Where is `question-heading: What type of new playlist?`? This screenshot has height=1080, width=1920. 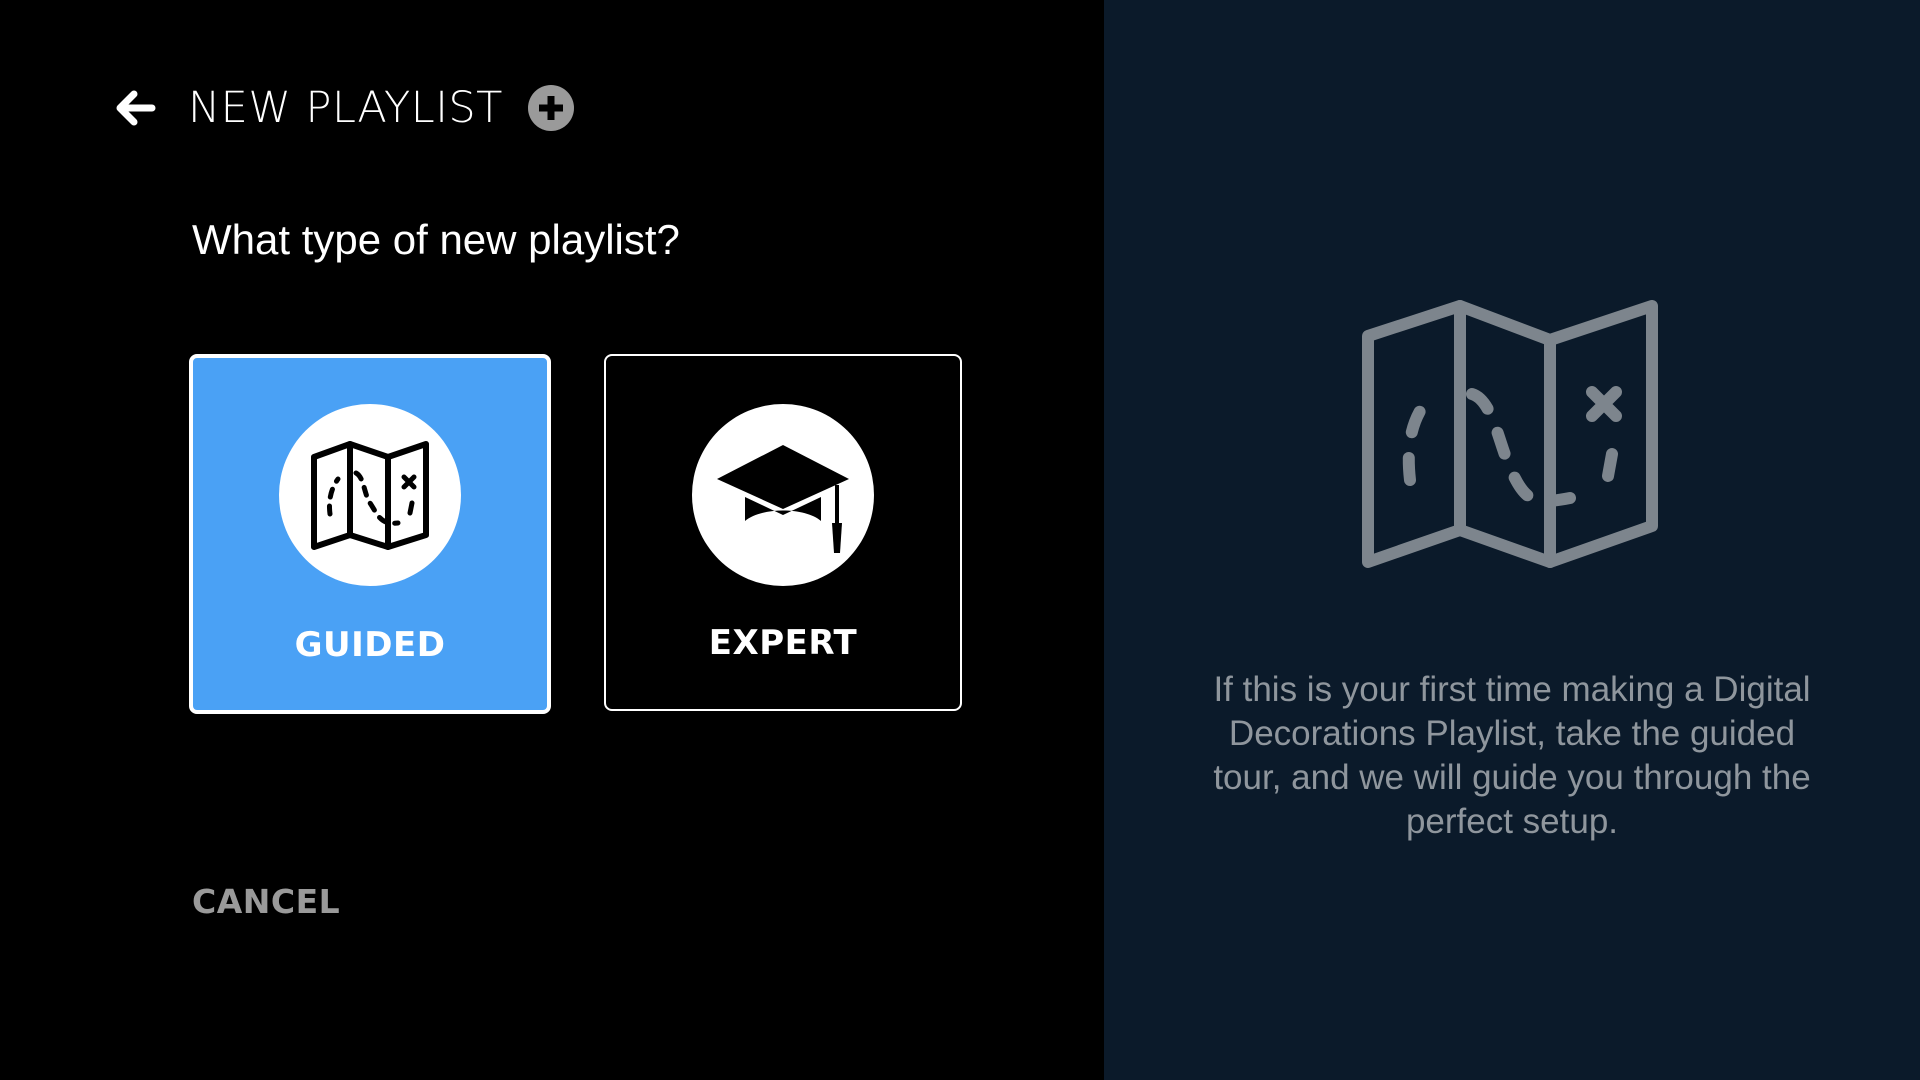 question-heading: What type of new playlist? is located at coordinates (436, 239).